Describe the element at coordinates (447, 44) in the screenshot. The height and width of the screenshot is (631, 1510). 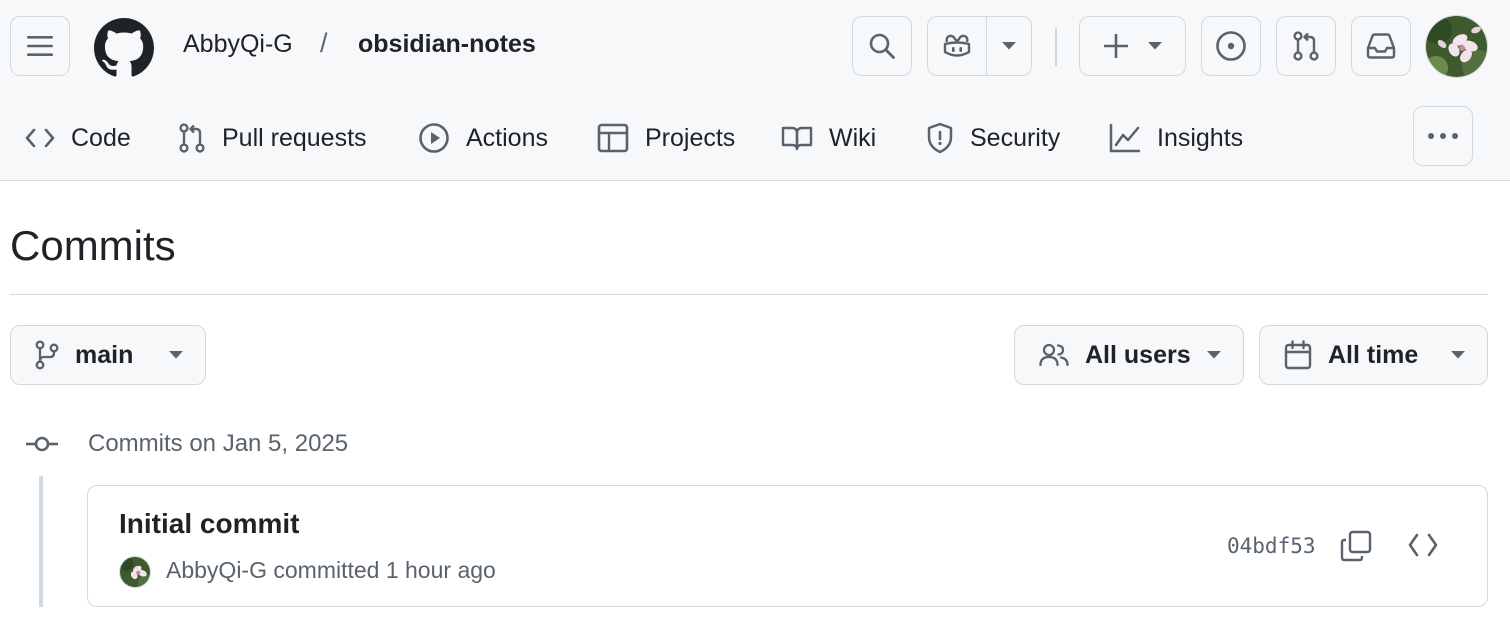
I see `repo-name-link: obsidian-notes` at that location.